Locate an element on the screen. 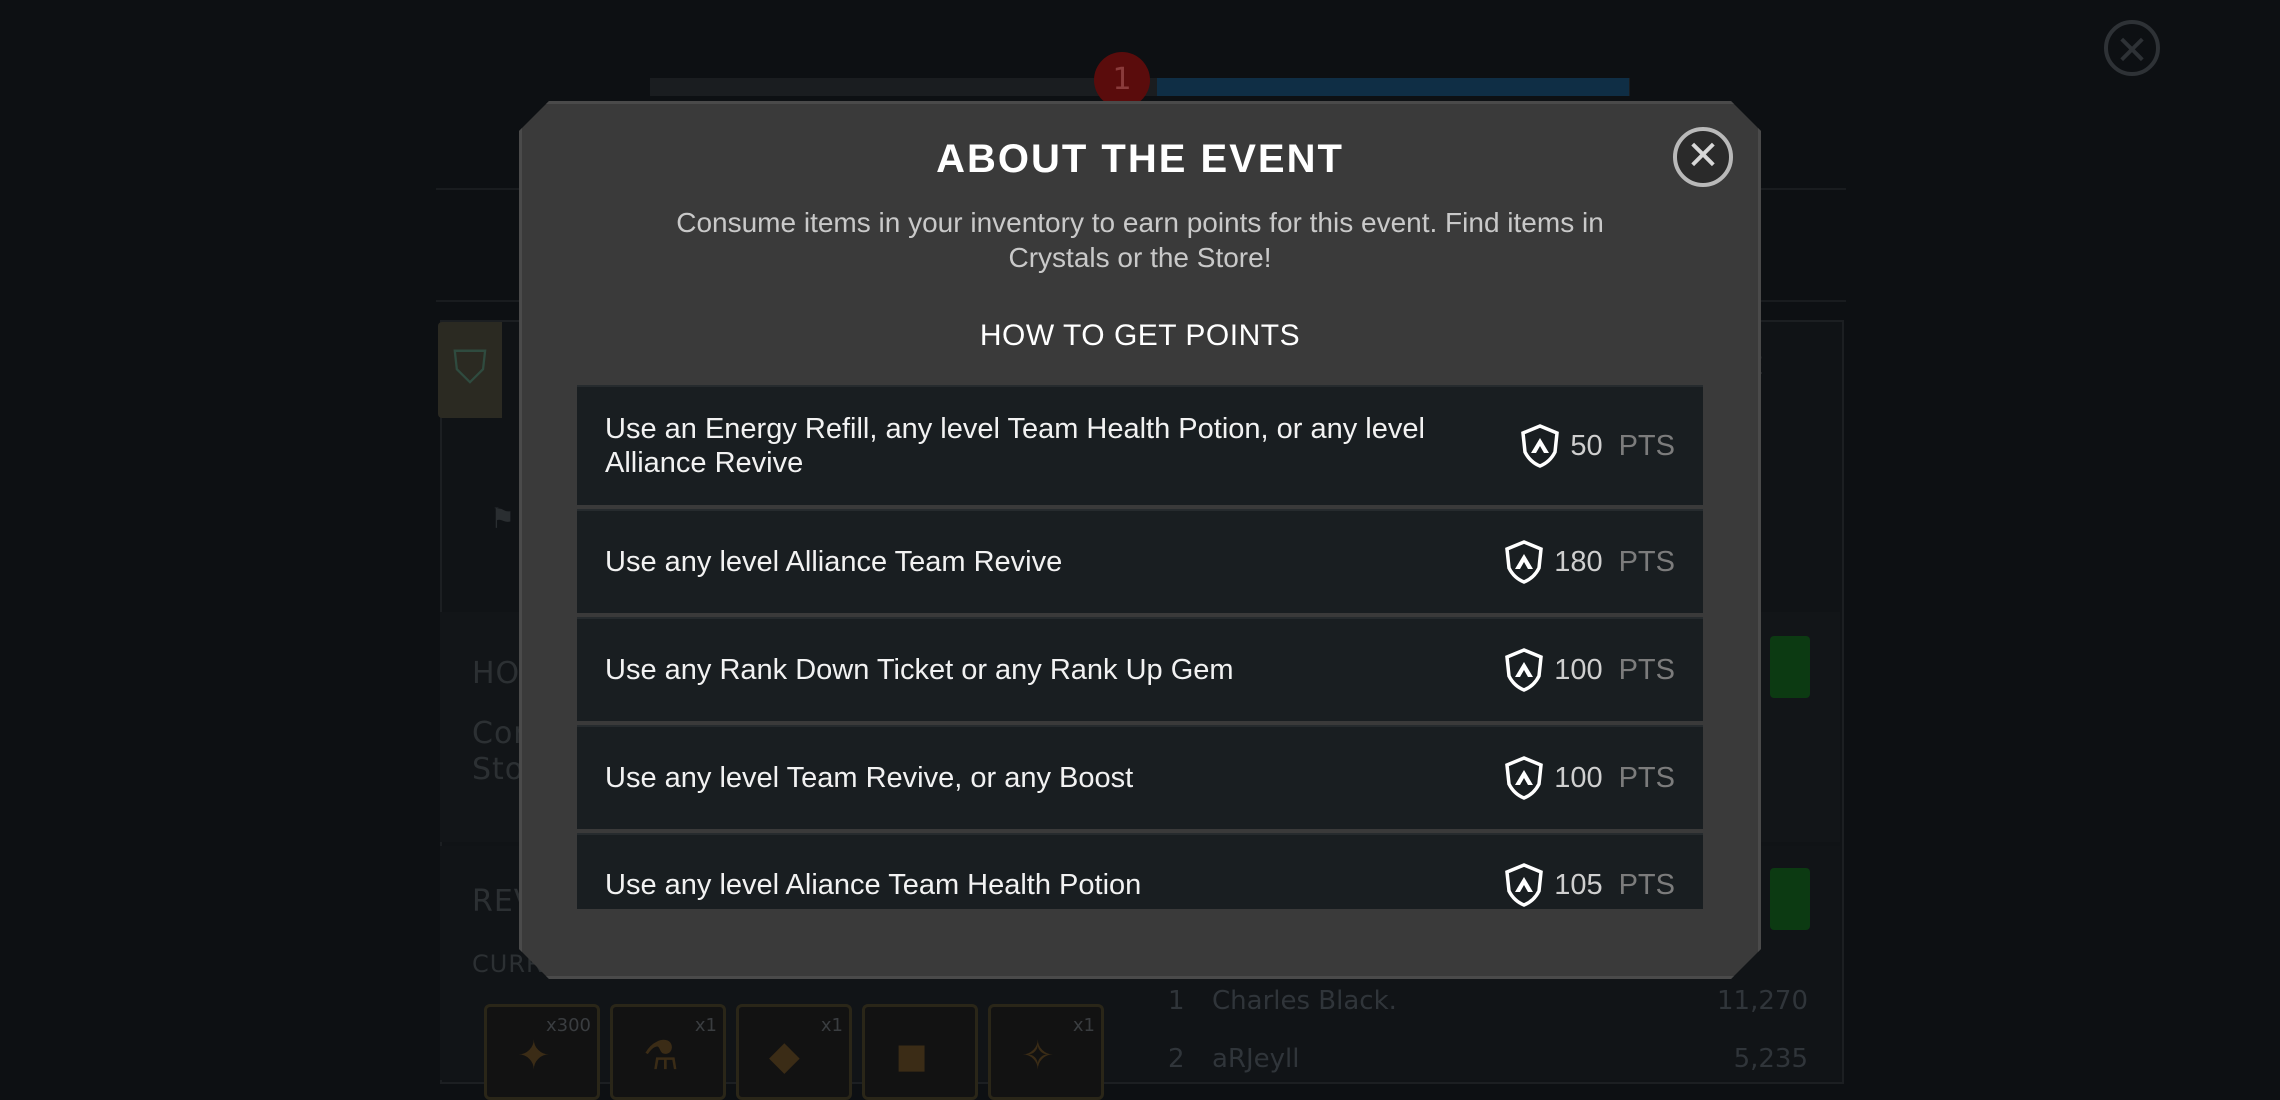 This screenshot has width=2280, height=1100. reward-item: ✦ x300 is located at coordinates (542, 1052).